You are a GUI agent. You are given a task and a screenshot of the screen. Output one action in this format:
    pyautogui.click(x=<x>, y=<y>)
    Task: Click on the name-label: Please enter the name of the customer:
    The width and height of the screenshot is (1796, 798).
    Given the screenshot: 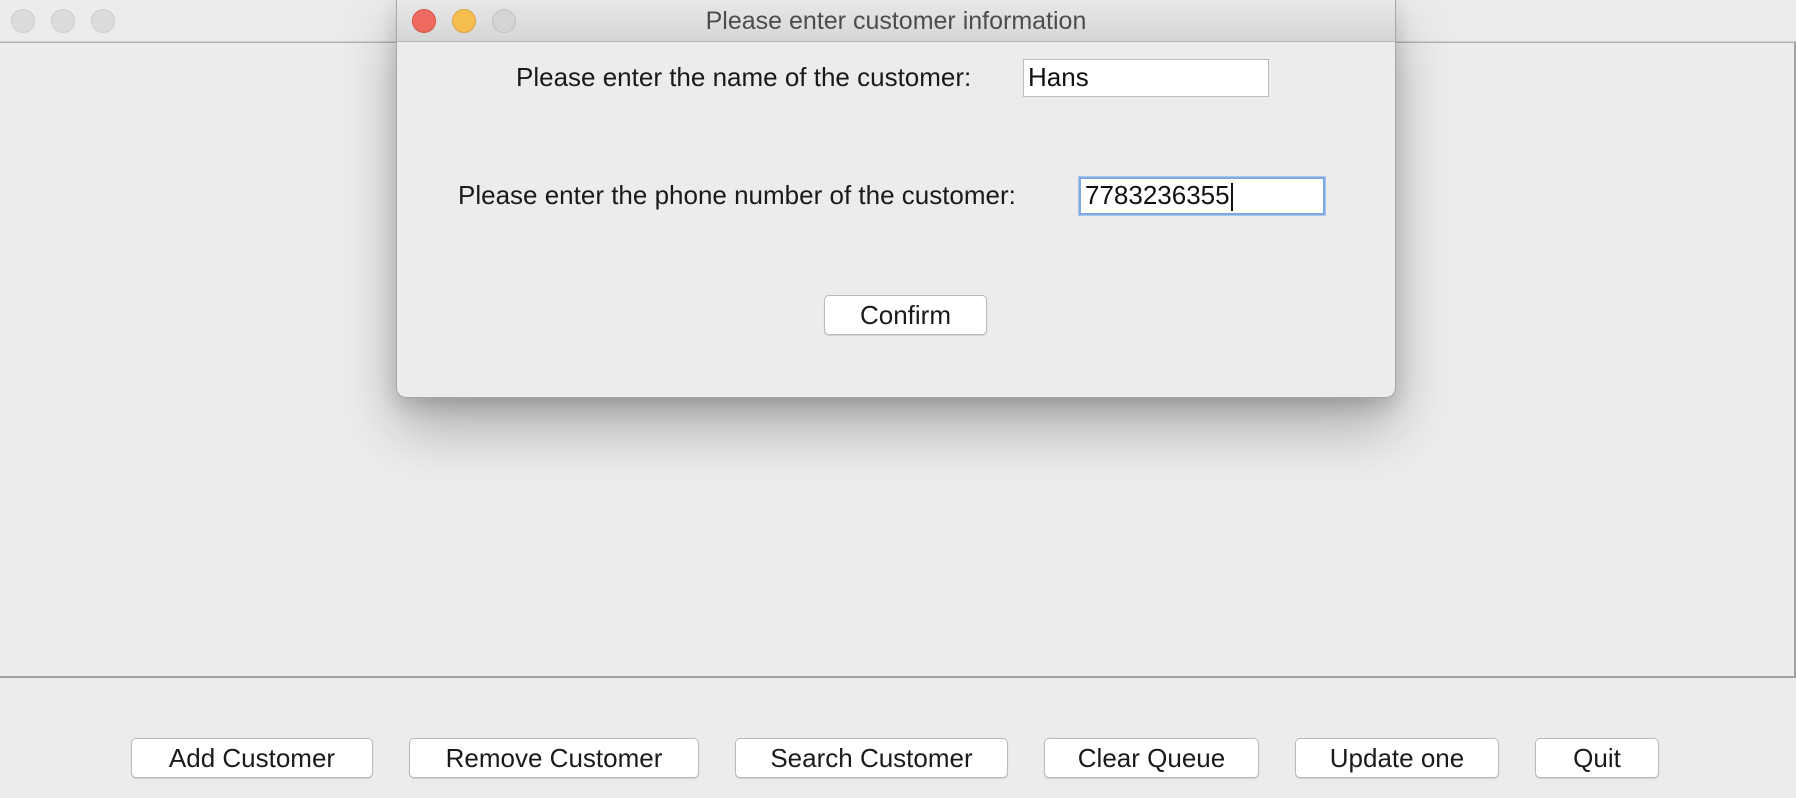 What is the action you would take?
    pyautogui.click(x=744, y=77)
    